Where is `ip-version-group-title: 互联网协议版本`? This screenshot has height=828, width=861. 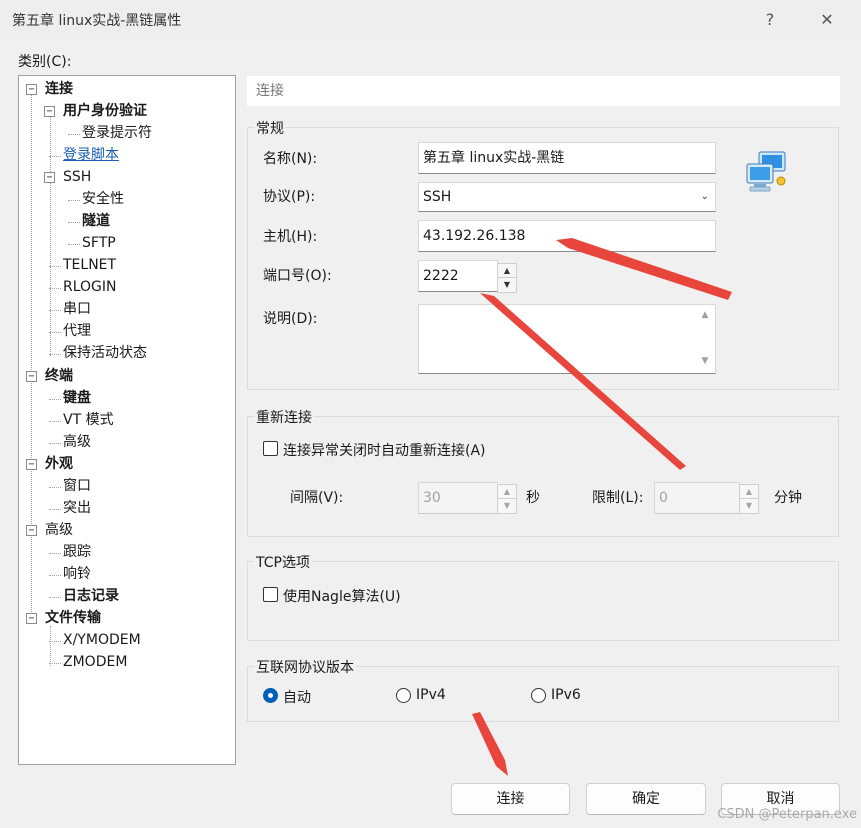 ip-version-group-title: 互联网协议版本 is located at coordinates (305, 667).